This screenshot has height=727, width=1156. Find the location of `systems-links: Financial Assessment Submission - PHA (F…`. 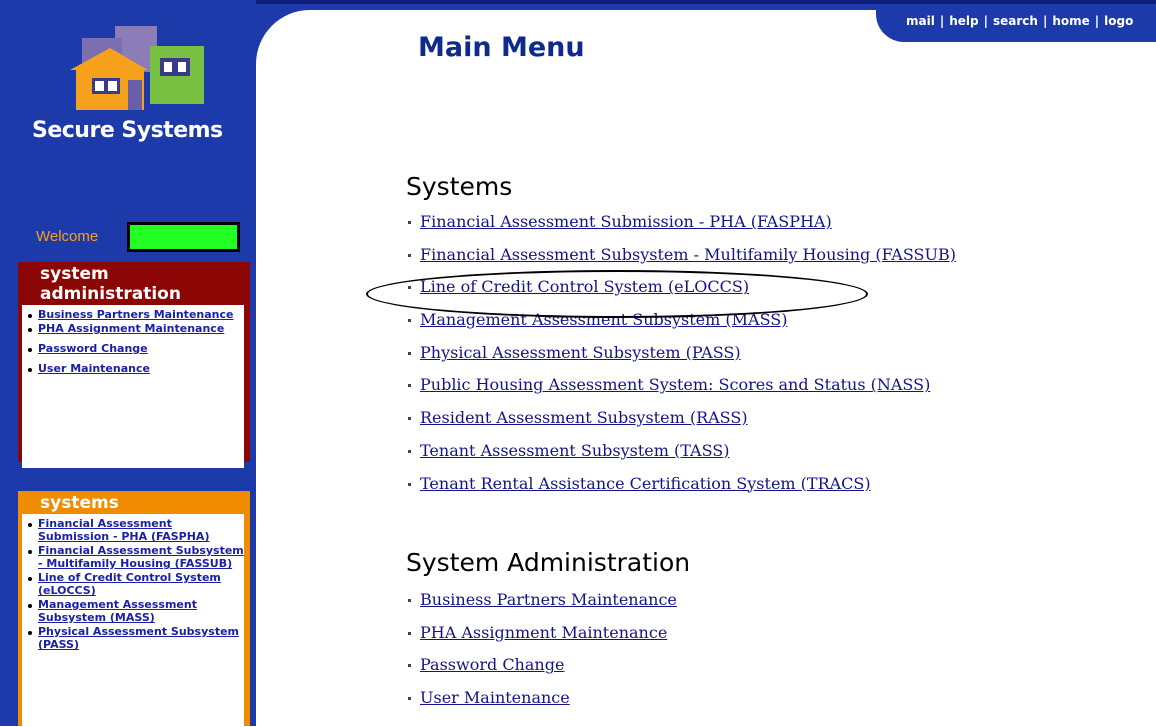

systems-links: Financial Assessment Submission - PHA (F… is located at coordinates (133, 620).